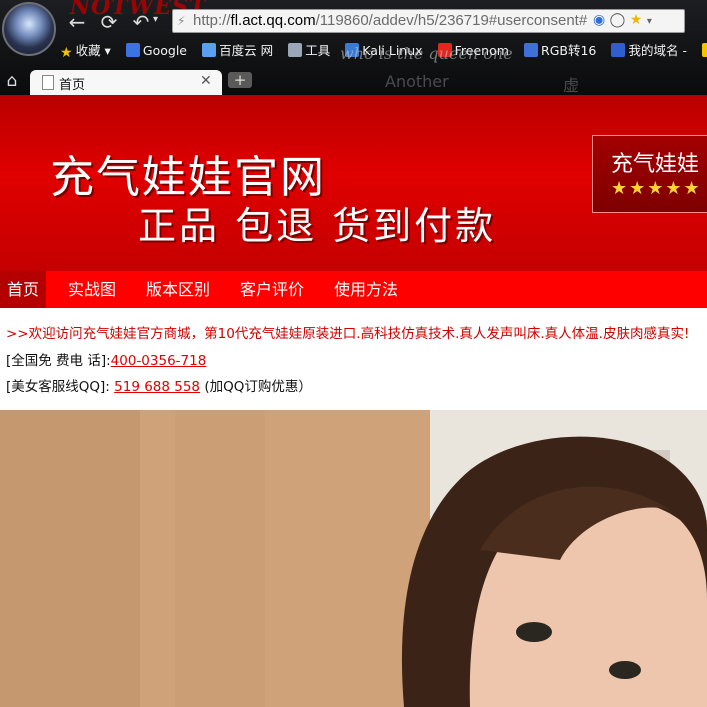  What do you see at coordinates (656, 188) in the screenshot?
I see `rating-stars: ★★★★★` at bounding box center [656, 188].